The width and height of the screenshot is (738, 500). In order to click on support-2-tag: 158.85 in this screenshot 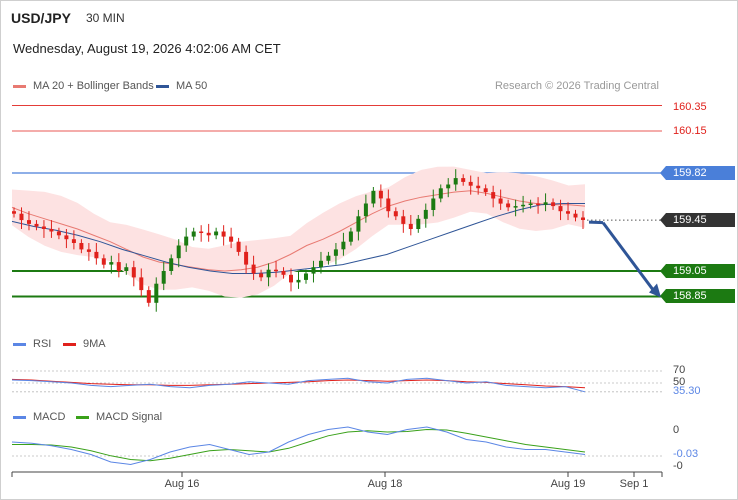, I will do `click(697, 296)`.